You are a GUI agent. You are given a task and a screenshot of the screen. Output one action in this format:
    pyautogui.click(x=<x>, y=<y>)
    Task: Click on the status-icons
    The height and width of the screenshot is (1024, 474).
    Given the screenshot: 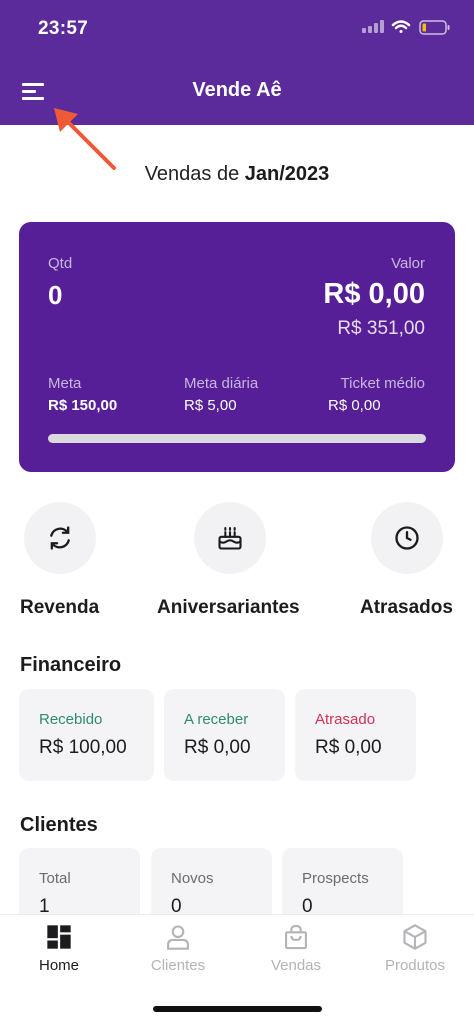 What is the action you would take?
    pyautogui.click(x=406, y=27)
    